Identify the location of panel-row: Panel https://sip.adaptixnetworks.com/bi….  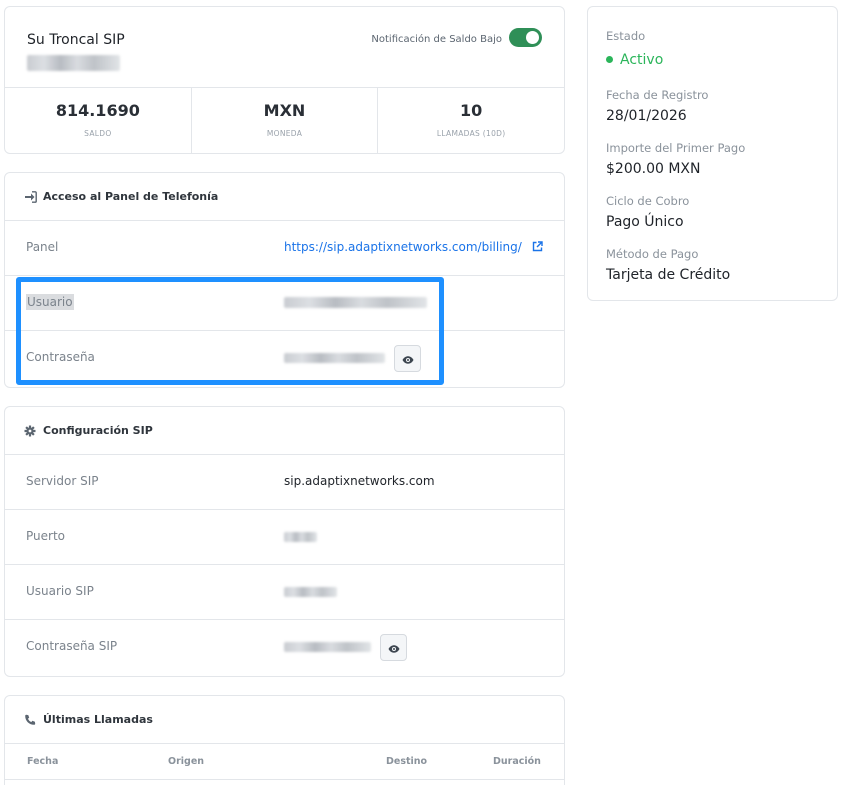
(284, 248).